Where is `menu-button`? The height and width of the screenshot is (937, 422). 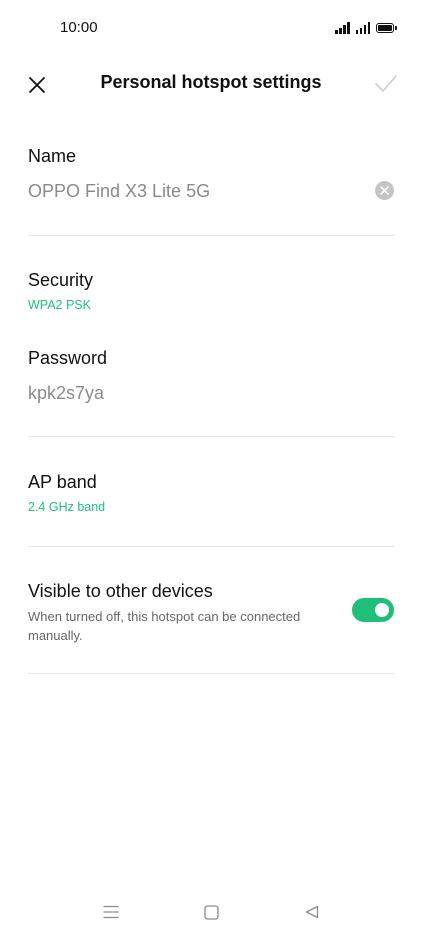 menu-button is located at coordinates (111, 912).